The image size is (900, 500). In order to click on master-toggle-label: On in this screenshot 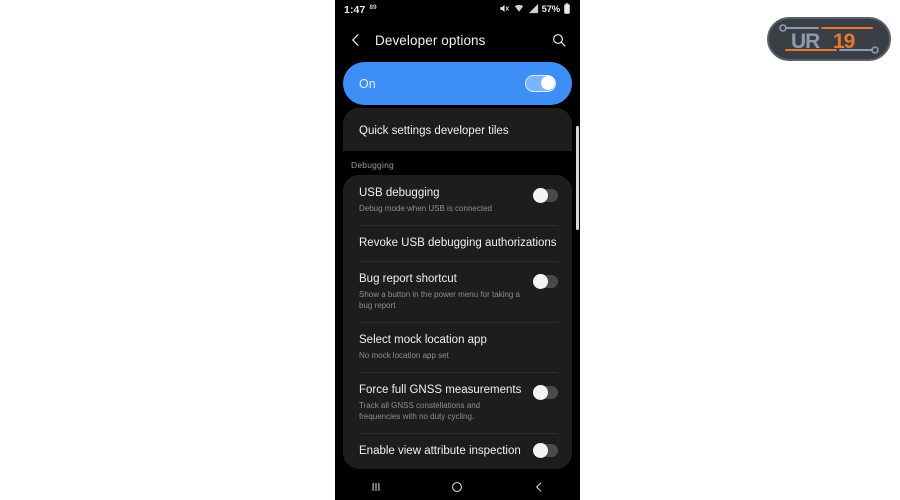, I will do `click(367, 83)`.